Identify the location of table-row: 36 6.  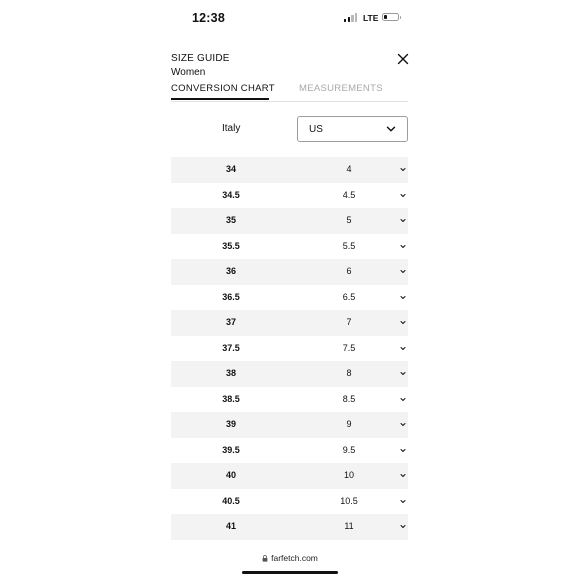
(289, 272).